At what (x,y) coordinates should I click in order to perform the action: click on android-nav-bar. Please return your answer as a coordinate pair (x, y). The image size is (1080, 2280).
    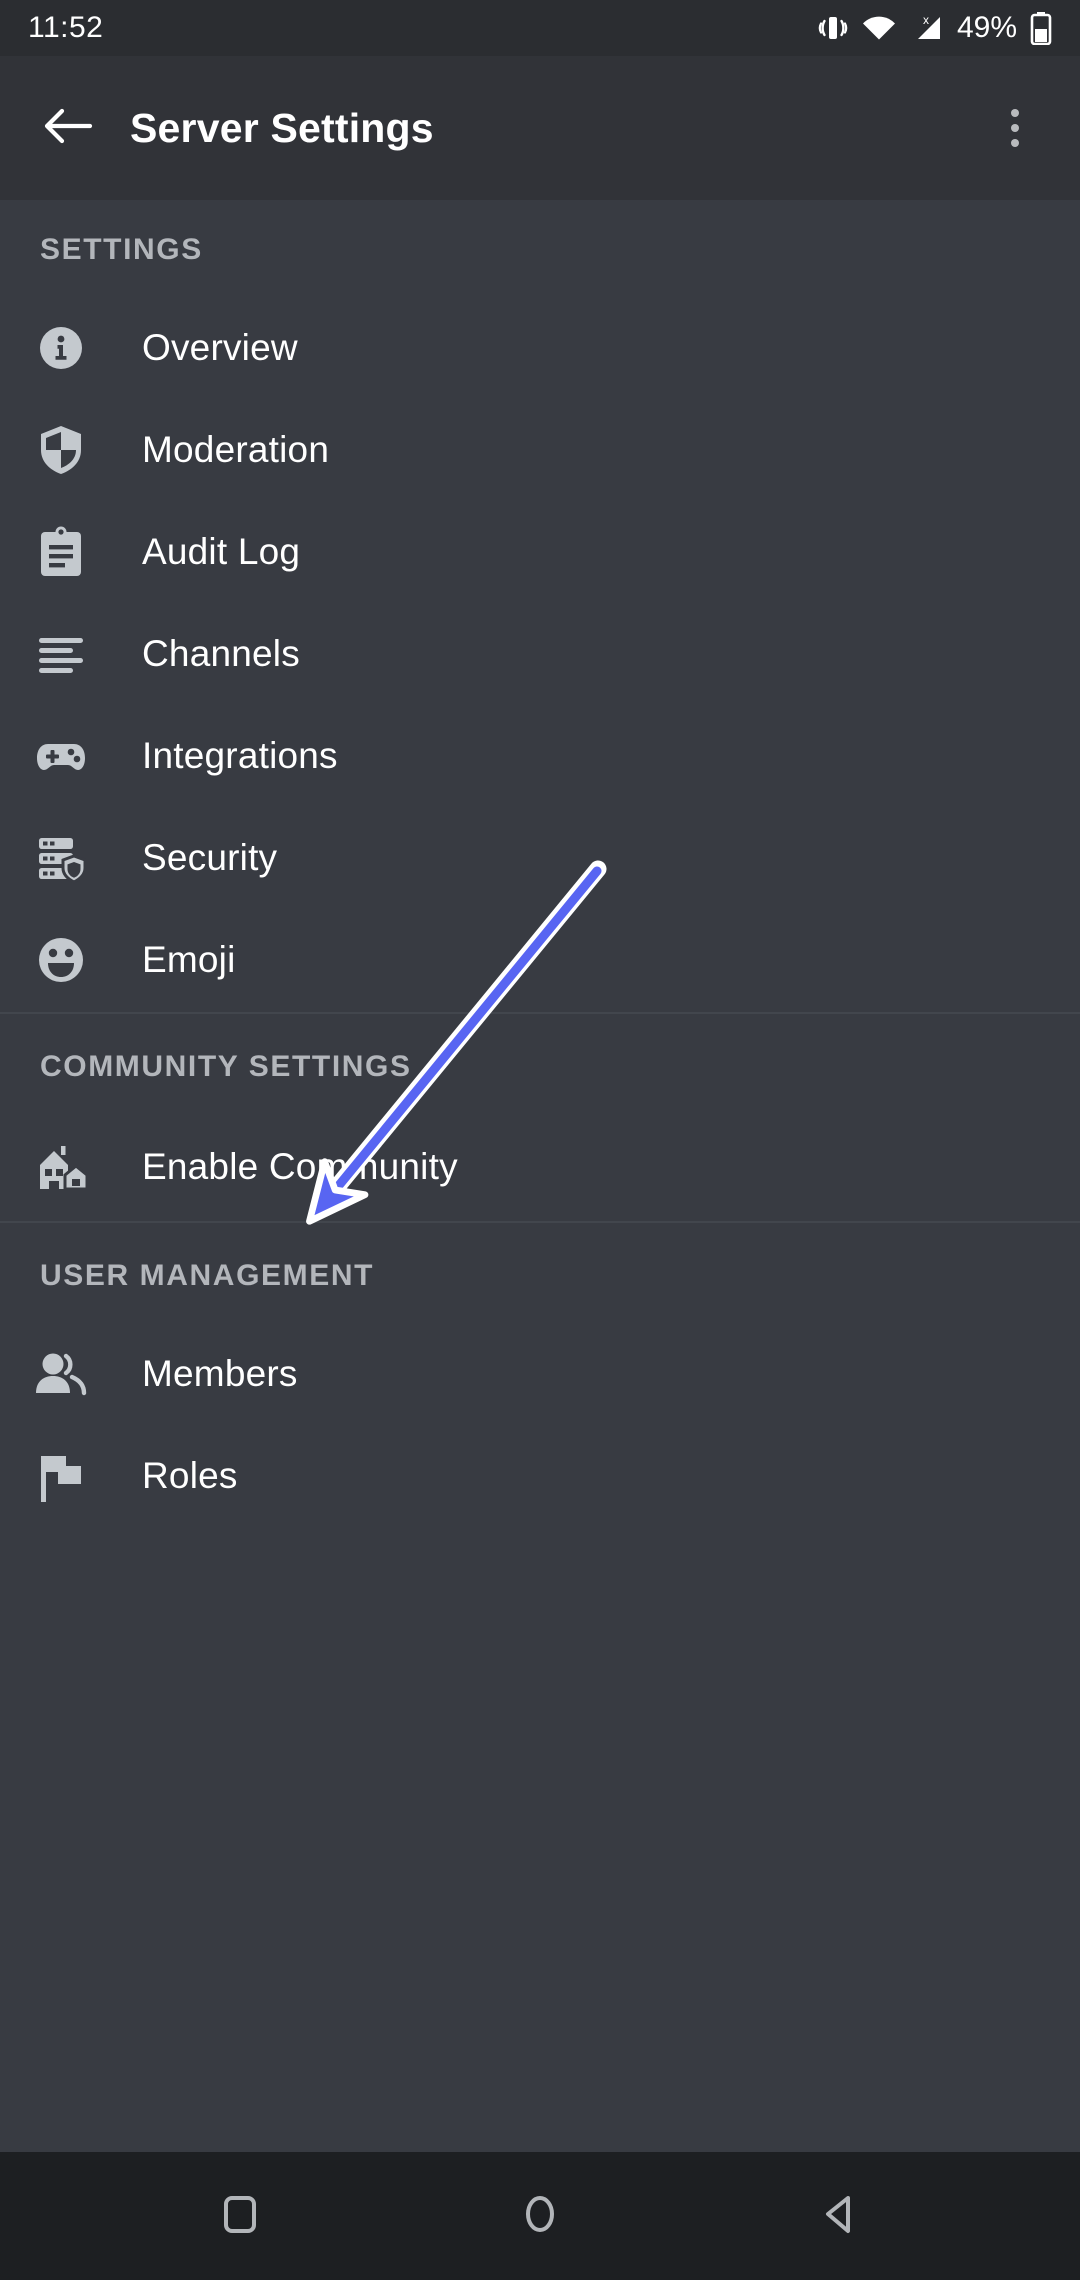
    Looking at the image, I should click on (540, 2216).